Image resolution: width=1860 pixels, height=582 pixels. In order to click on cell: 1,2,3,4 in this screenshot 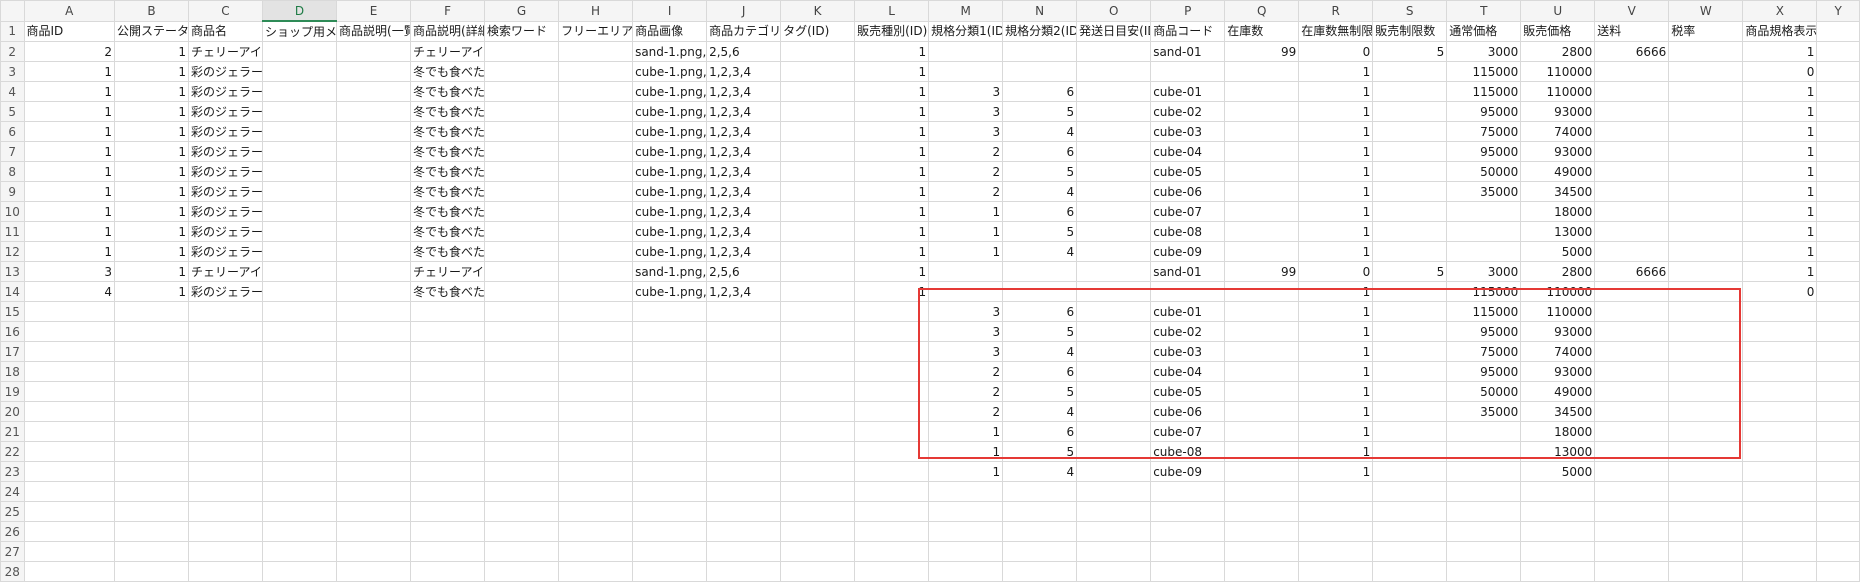, I will do `click(744, 91)`.